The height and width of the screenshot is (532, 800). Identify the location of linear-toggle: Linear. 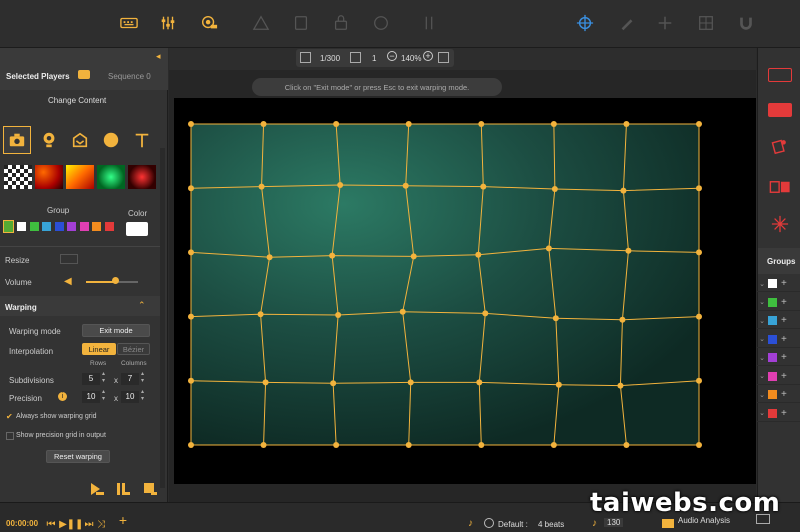
(99, 349).